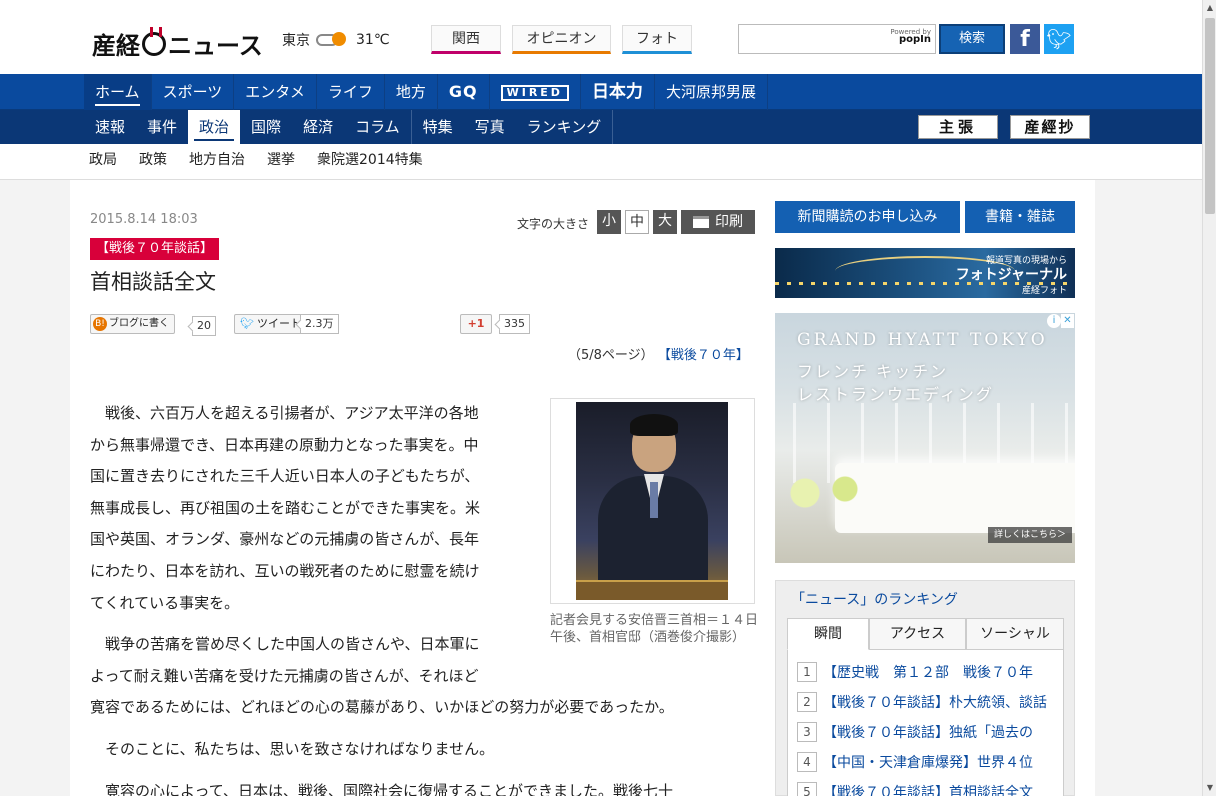 Image resolution: width=1216 pixels, height=796 pixels. Describe the element at coordinates (370, 162) in the screenshot. I see `subnav-shuinsen: 衆院選2014特集` at that location.